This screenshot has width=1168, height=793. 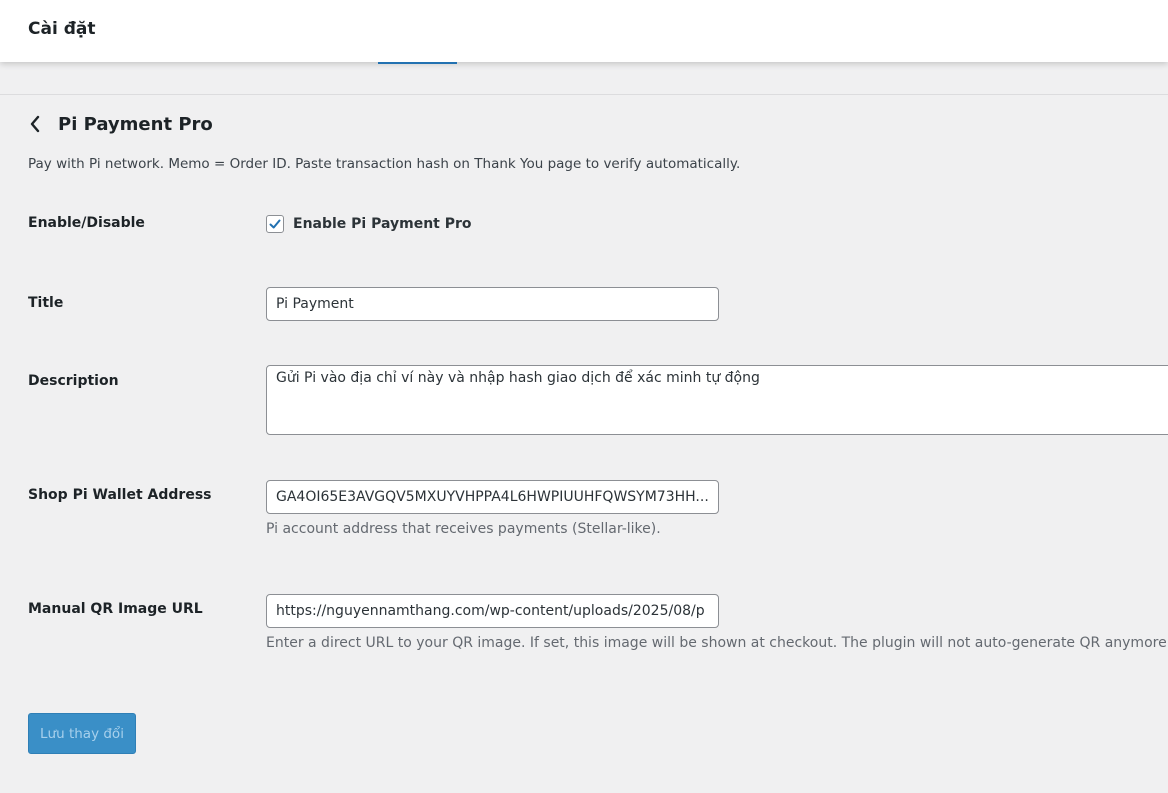 What do you see at coordinates (115, 609) in the screenshot?
I see `qr-url-label: Manual QR Image URL` at bounding box center [115, 609].